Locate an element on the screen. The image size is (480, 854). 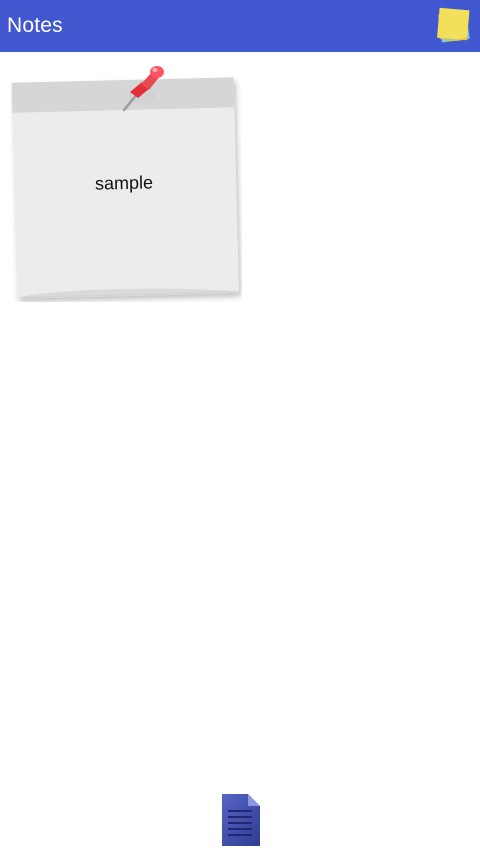
app-bar: Notes is located at coordinates (240, 26).